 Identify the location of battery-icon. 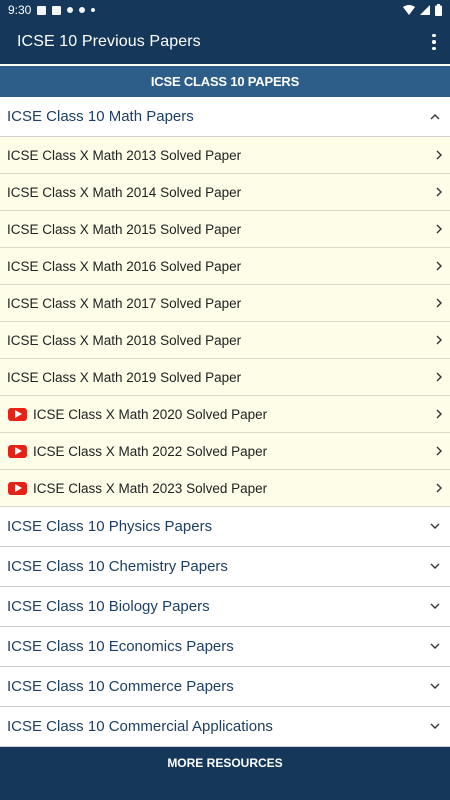
(438, 10).